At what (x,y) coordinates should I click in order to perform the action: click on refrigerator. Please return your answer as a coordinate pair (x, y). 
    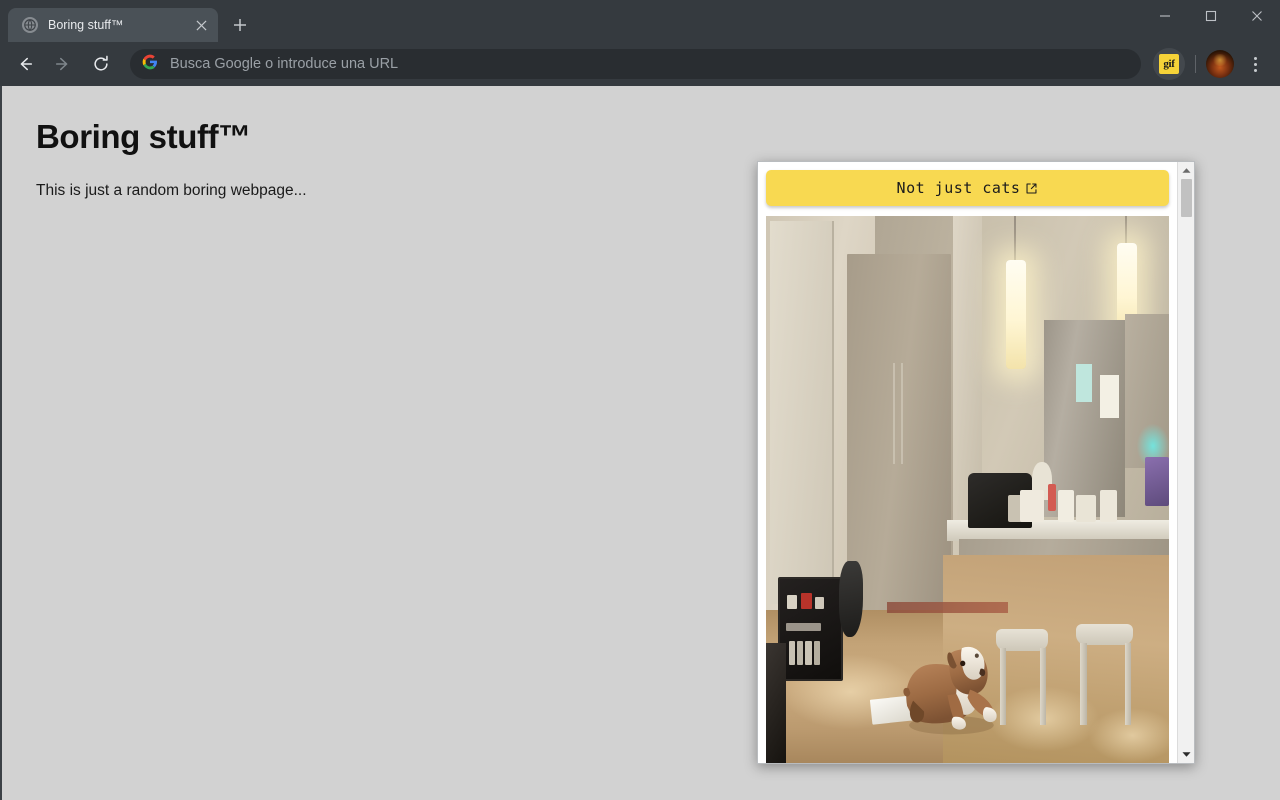
    Looking at the image, I should click on (1084, 418).